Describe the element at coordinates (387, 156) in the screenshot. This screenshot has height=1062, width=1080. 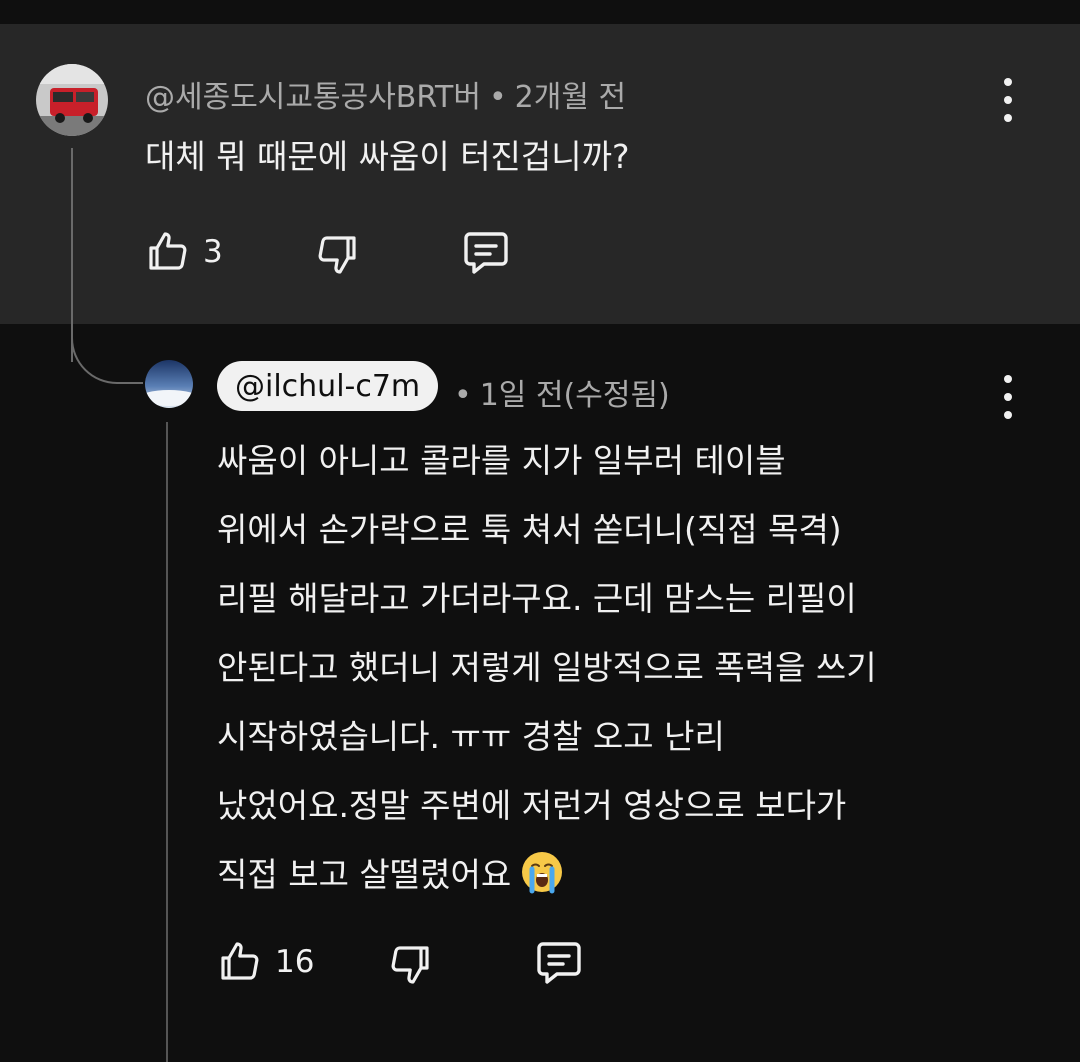
I see `parent-comment-text: 대체 뭐 때문에 싸움이 터진겁니까?` at that location.